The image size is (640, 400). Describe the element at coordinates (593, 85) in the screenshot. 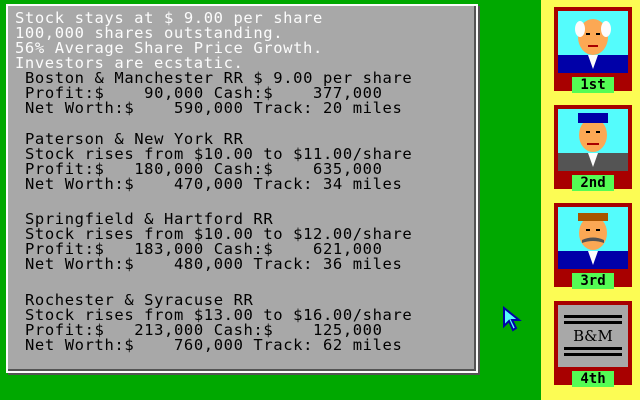

I see `rank-label: 1st` at that location.